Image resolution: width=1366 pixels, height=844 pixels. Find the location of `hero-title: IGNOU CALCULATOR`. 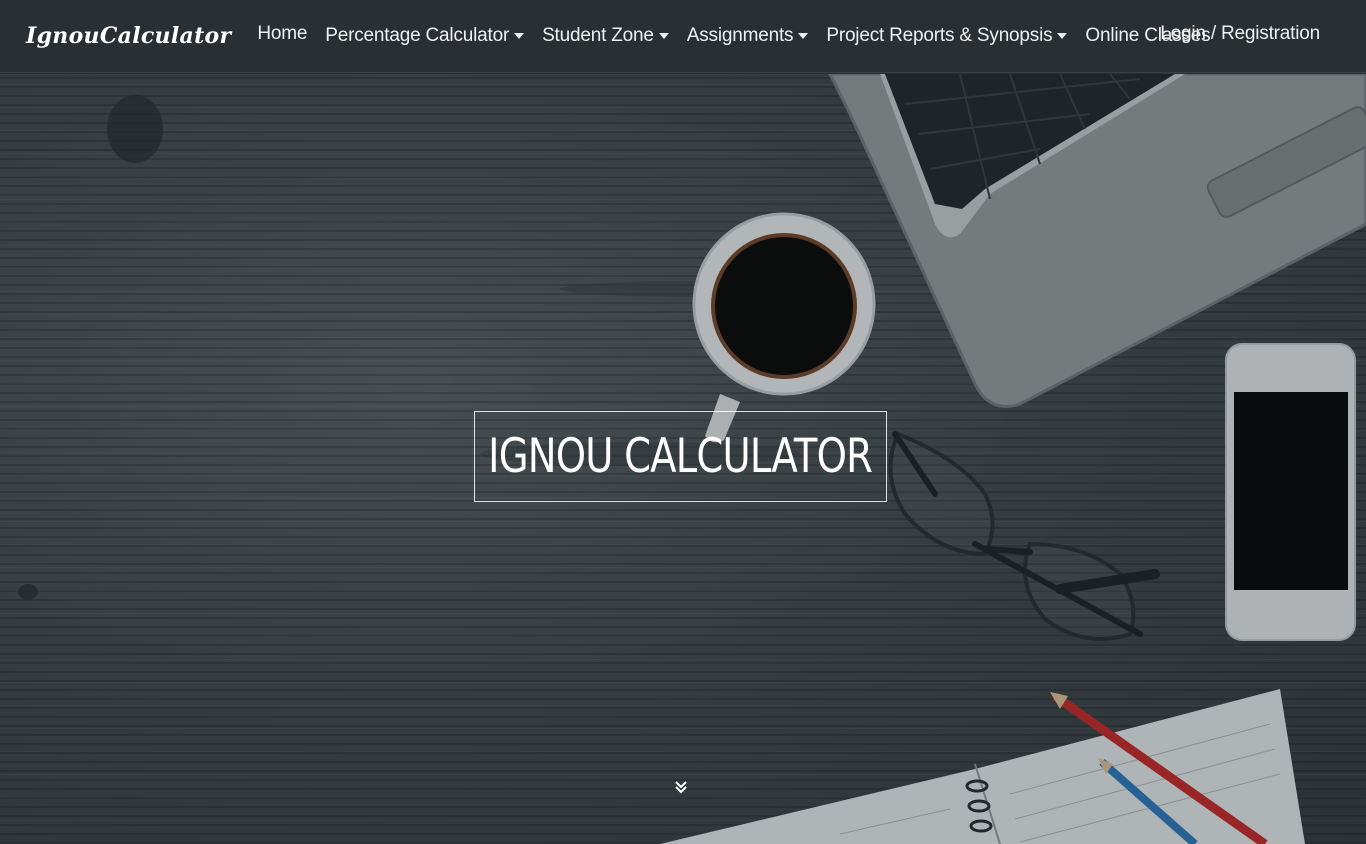

hero-title: IGNOU CALCULATOR is located at coordinates (681, 456).